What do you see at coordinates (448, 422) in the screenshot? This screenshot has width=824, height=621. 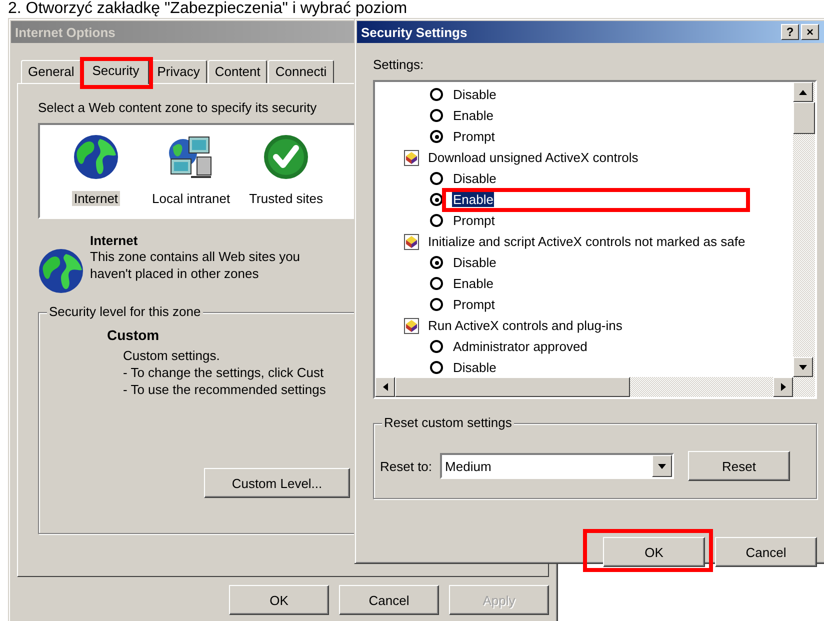 I see `group-label: Reset custom settings` at bounding box center [448, 422].